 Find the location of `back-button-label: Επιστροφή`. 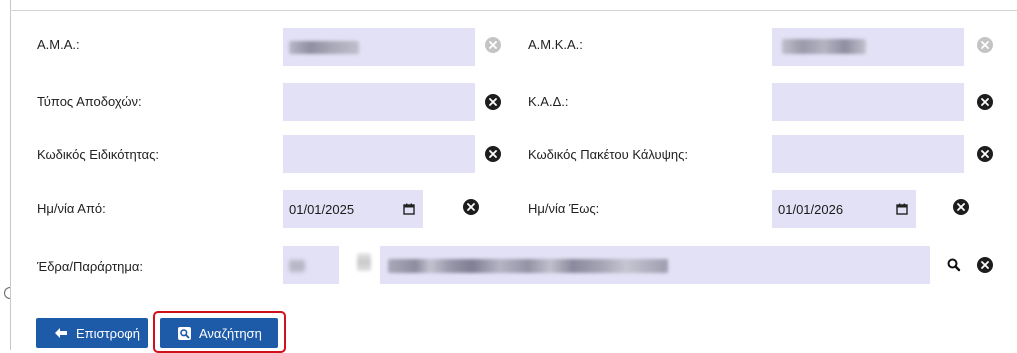

back-button-label: Επιστροφή is located at coordinates (108, 333).